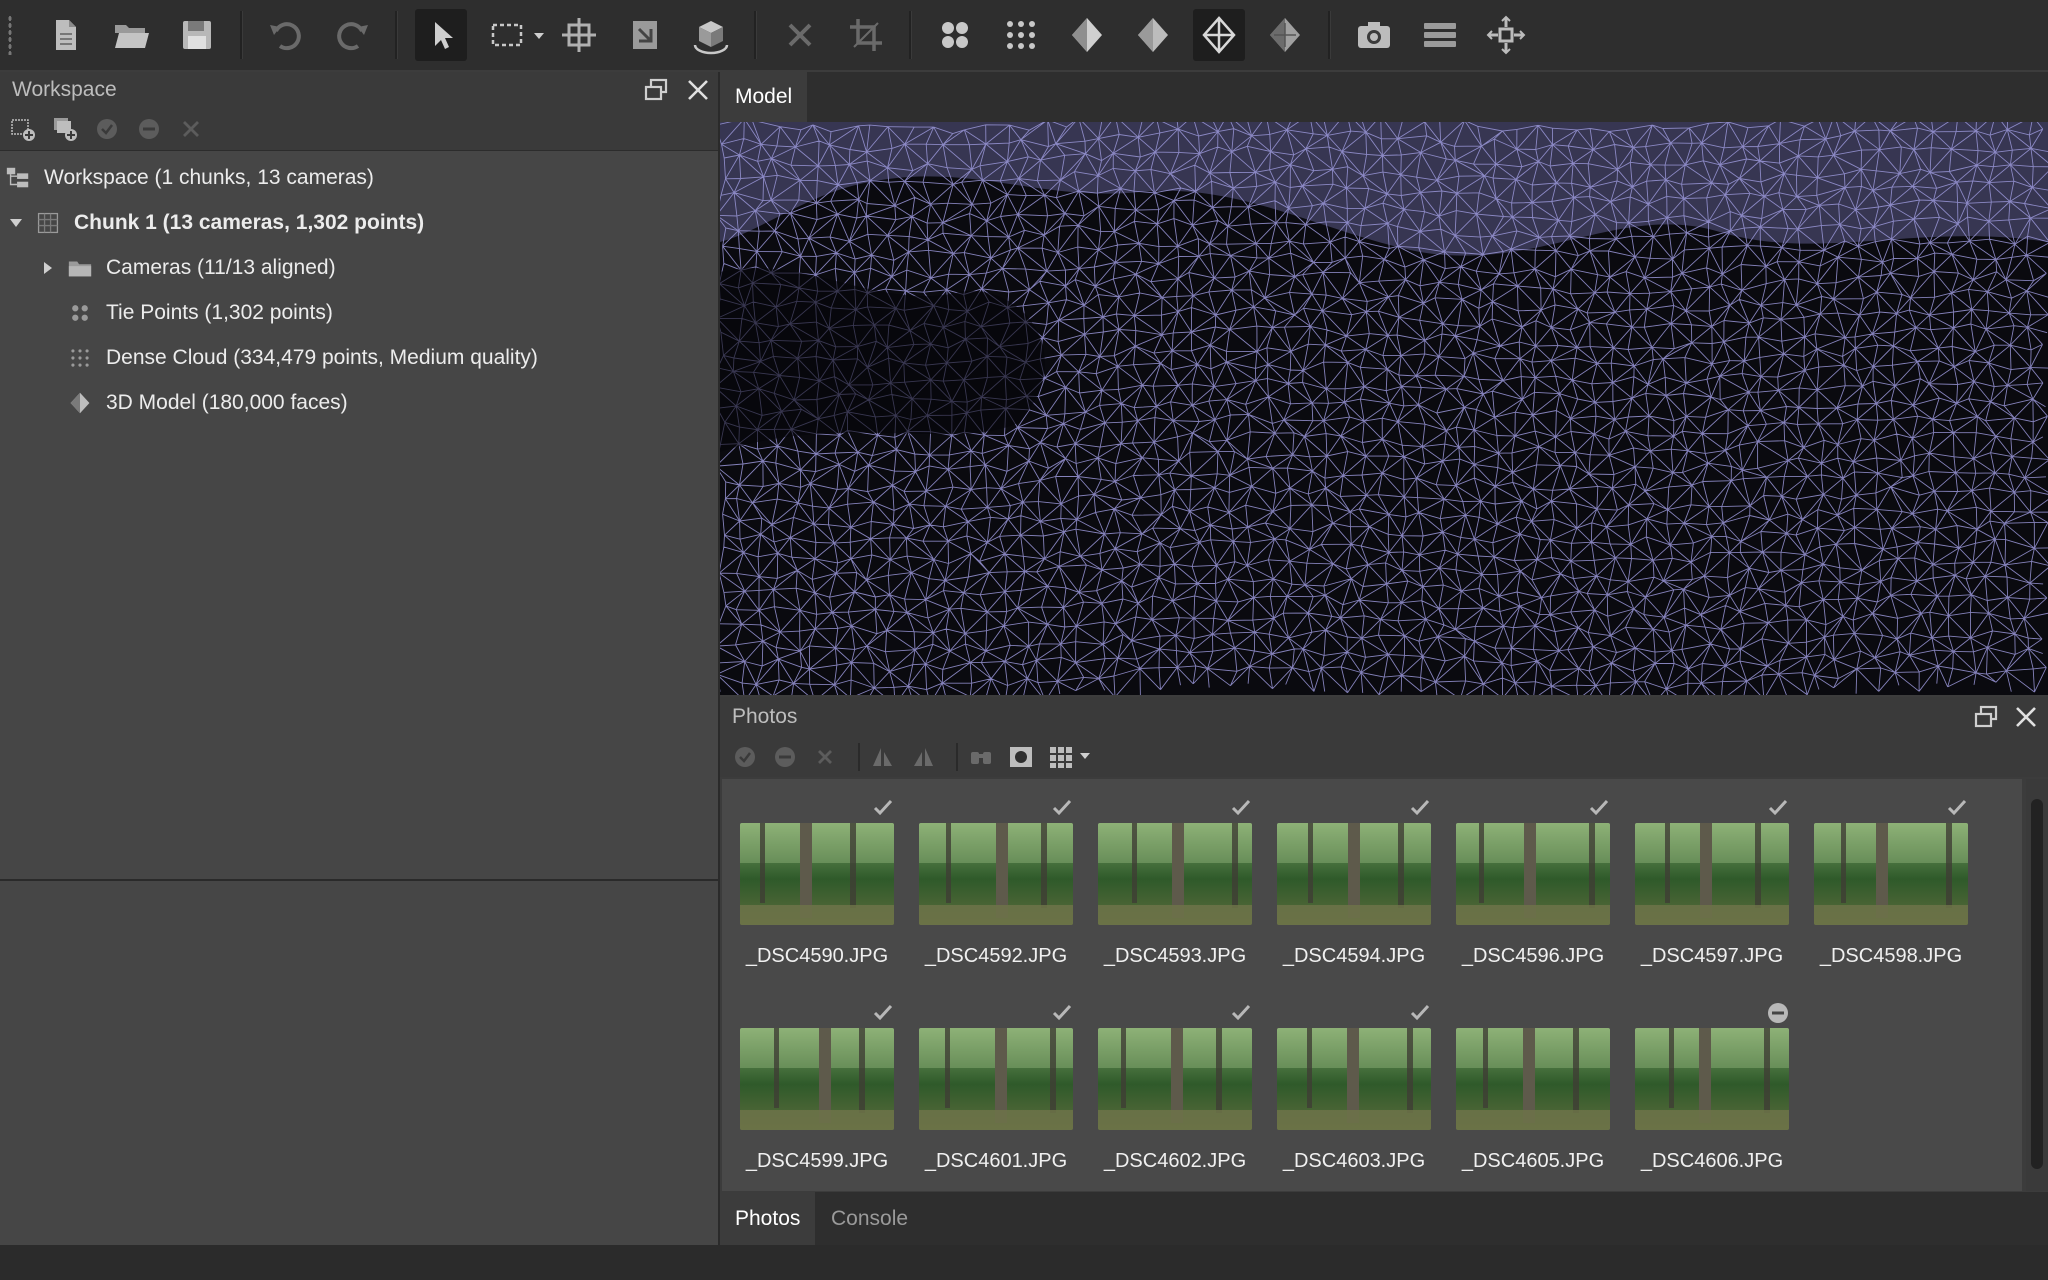 The height and width of the screenshot is (1280, 2048). I want to click on redo-icon, so click(352, 35).